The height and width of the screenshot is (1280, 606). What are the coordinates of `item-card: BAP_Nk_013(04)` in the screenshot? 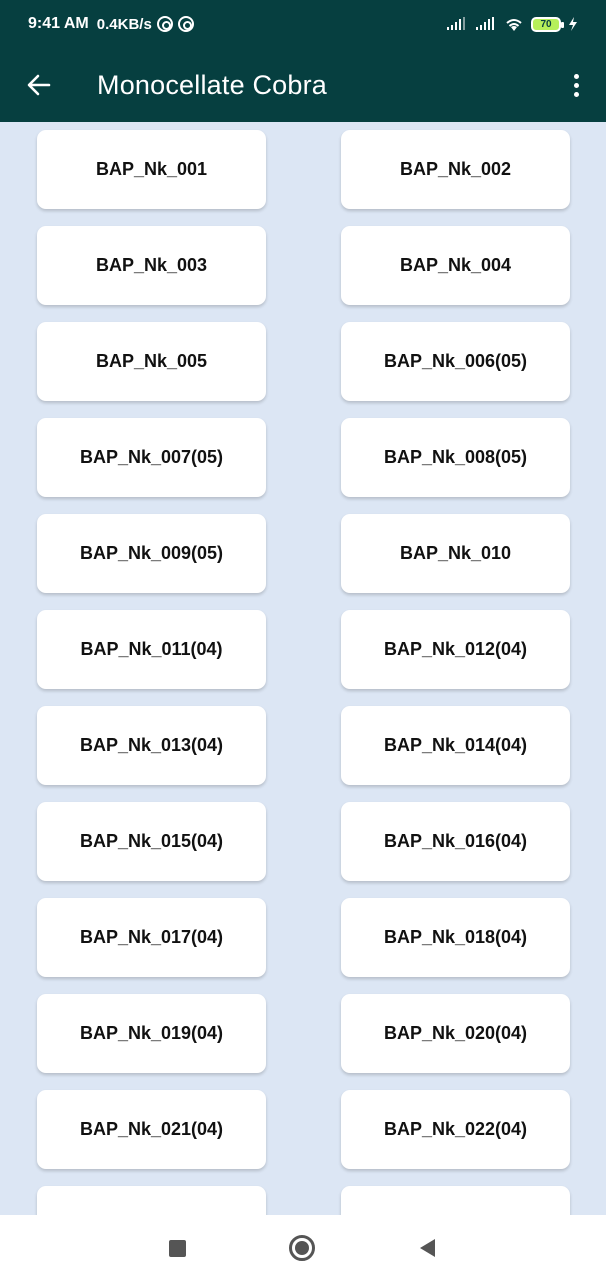 It's located at (151, 745).